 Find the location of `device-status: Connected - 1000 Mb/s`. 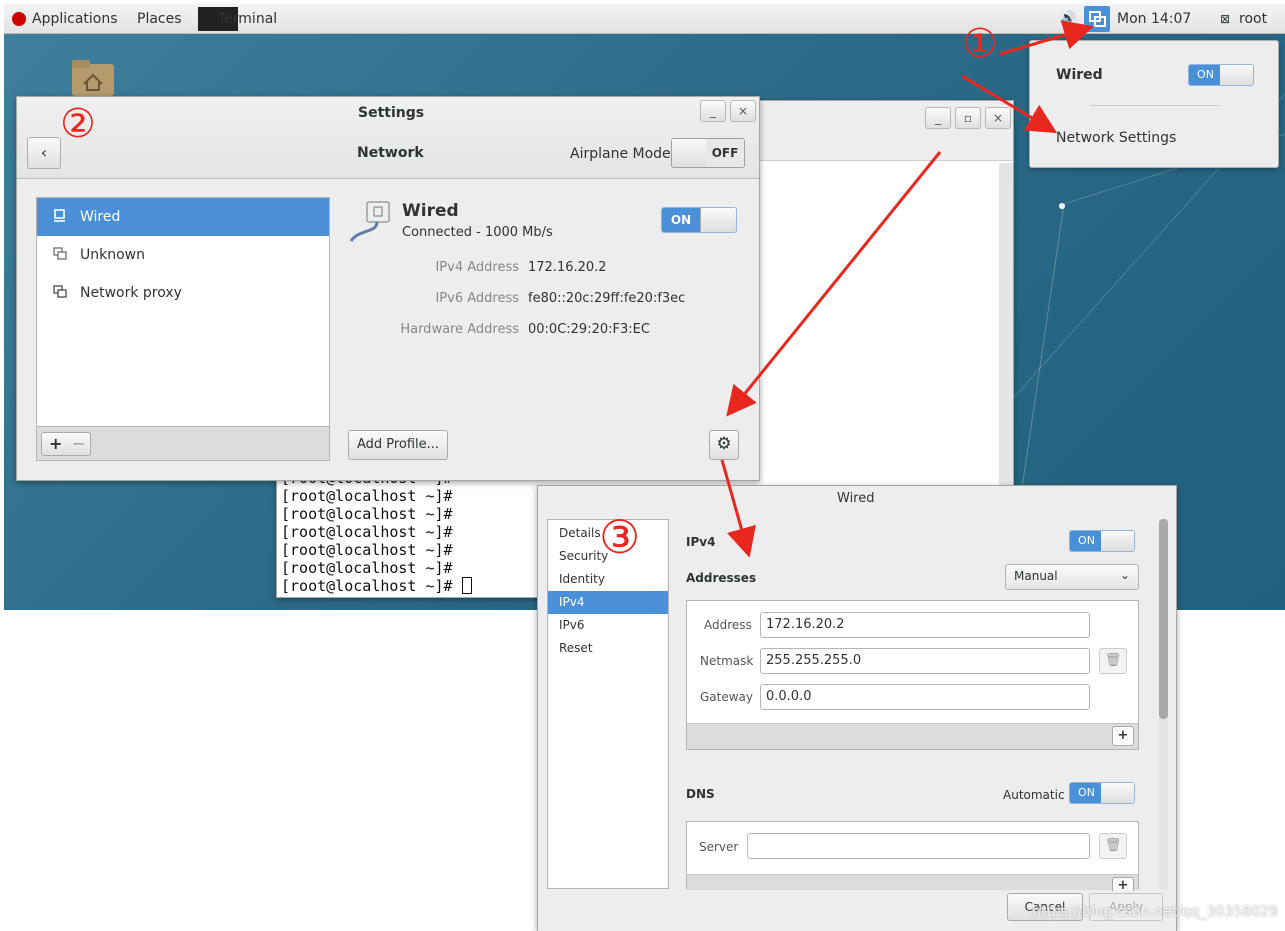

device-status: Connected - 1000 Mb/s is located at coordinates (477, 232).